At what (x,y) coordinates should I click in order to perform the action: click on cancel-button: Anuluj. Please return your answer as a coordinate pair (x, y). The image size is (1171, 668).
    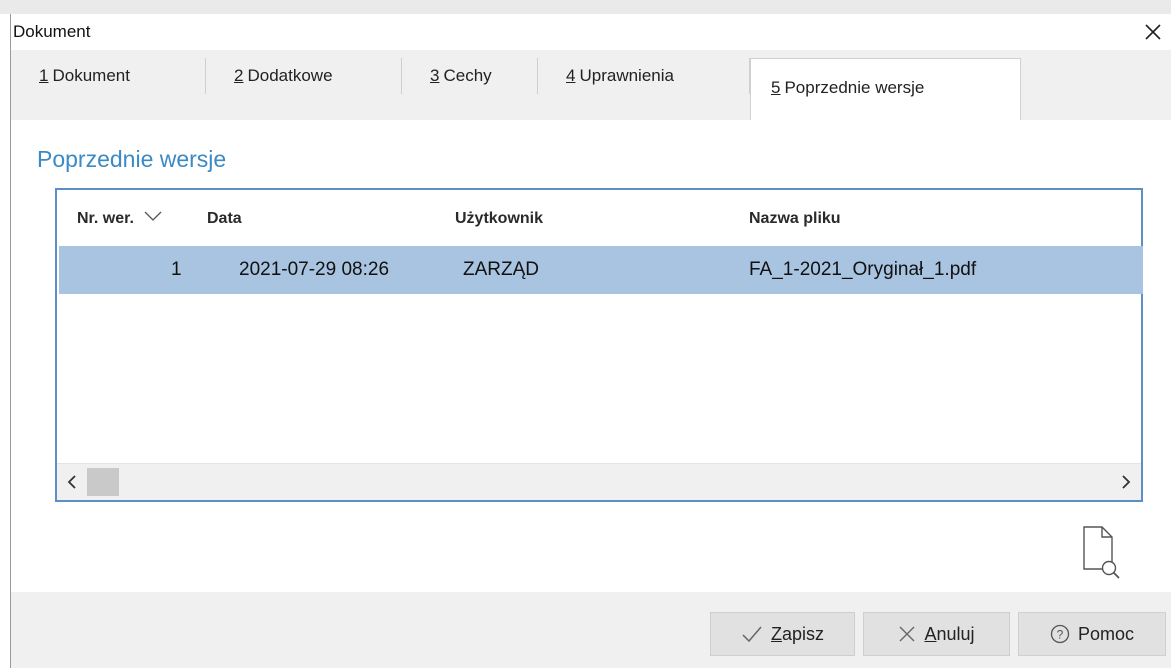
    Looking at the image, I should click on (936, 634).